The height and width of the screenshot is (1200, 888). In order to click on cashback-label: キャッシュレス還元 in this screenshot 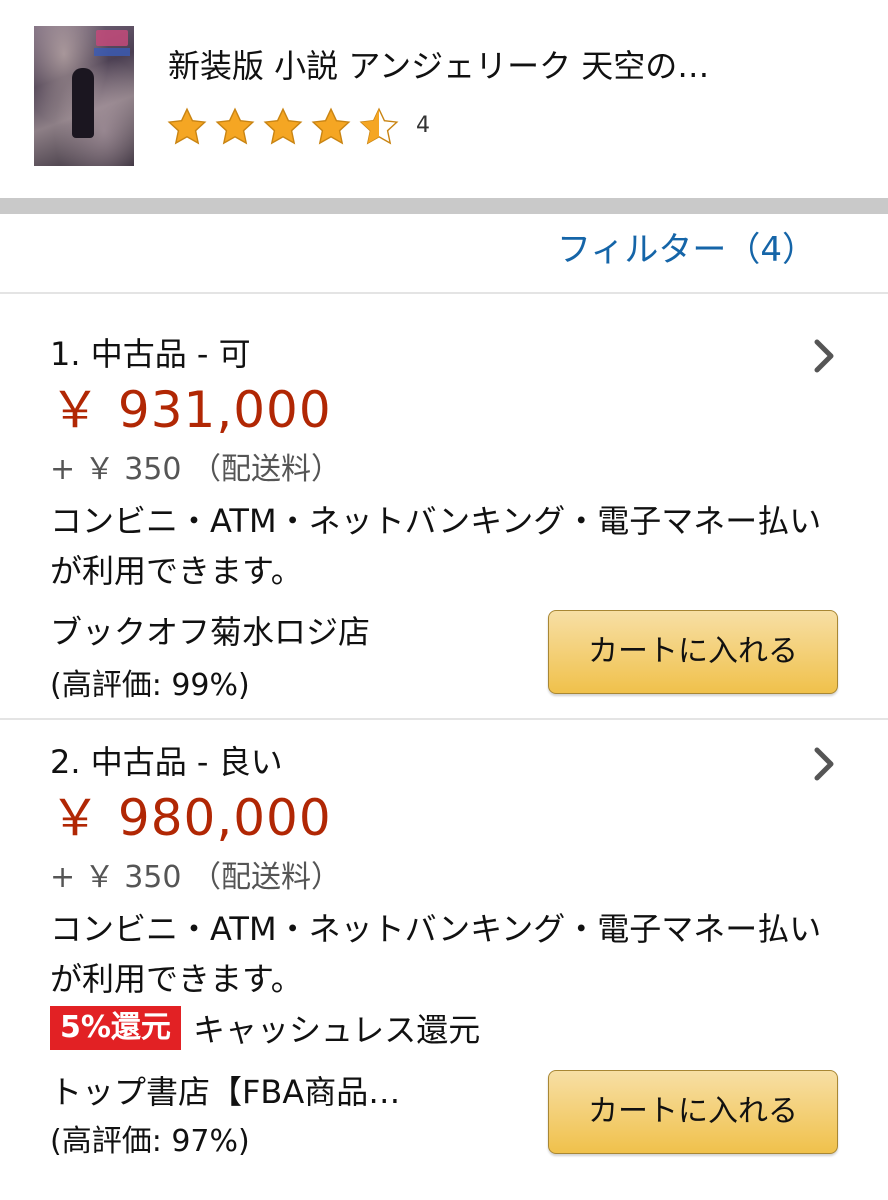, I will do `click(336, 1030)`.